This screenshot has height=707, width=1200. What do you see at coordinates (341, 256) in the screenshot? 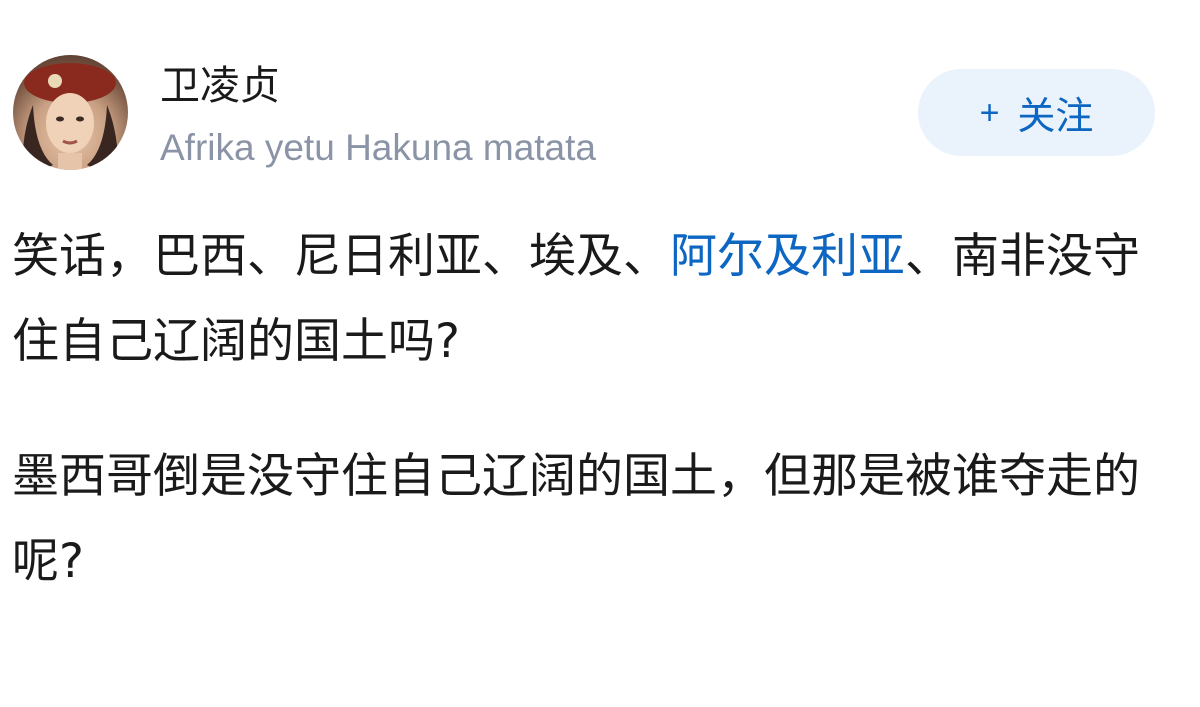
I see `paragraph-1-text-before-link: 笑话，巴西、尼日利亚、埃及、` at bounding box center [341, 256].